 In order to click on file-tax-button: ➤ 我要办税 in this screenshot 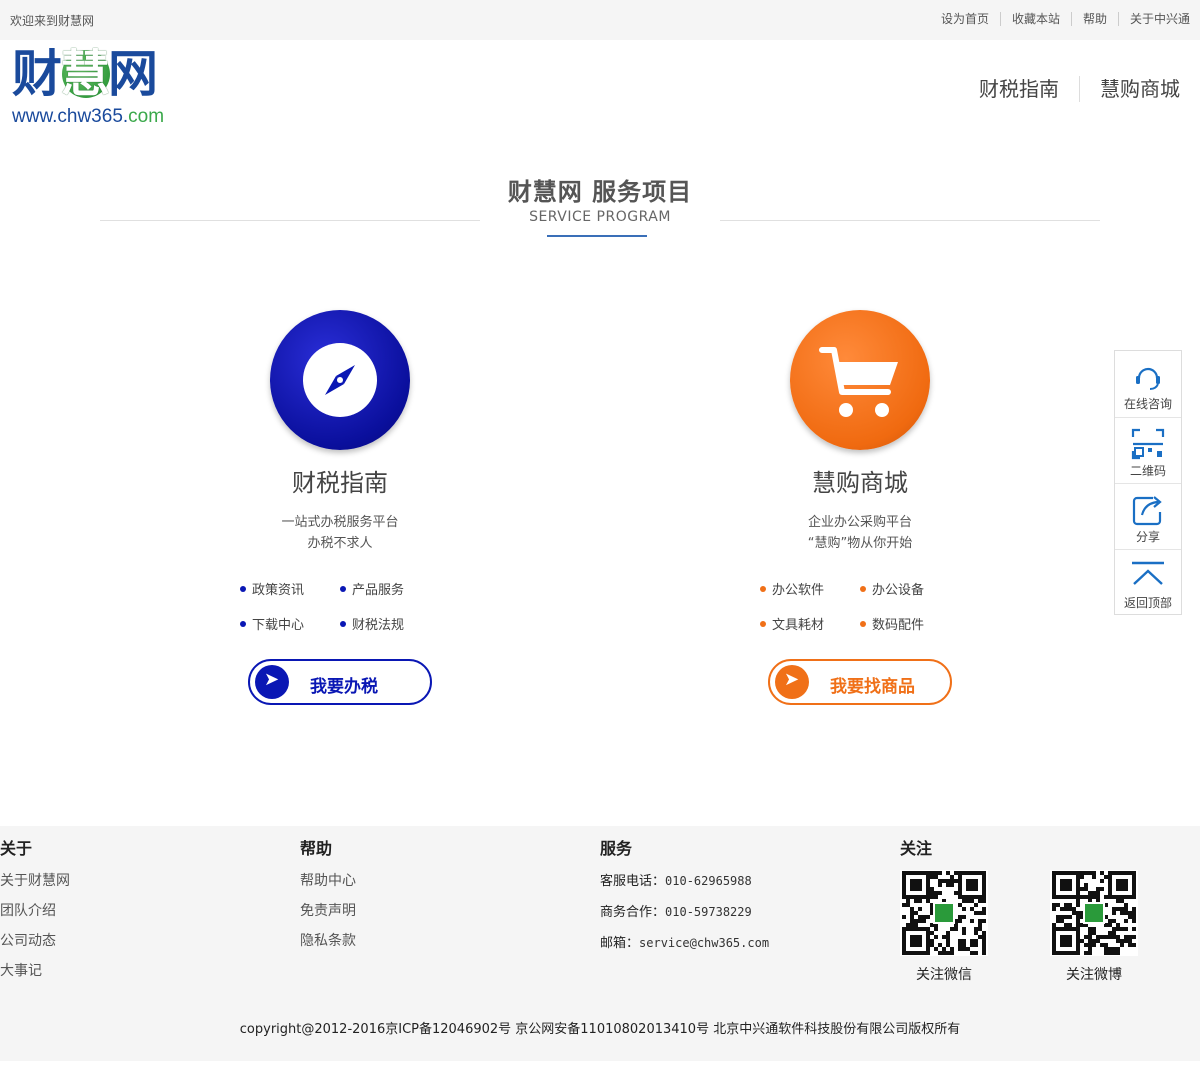, I will do `click(340, 682)`.